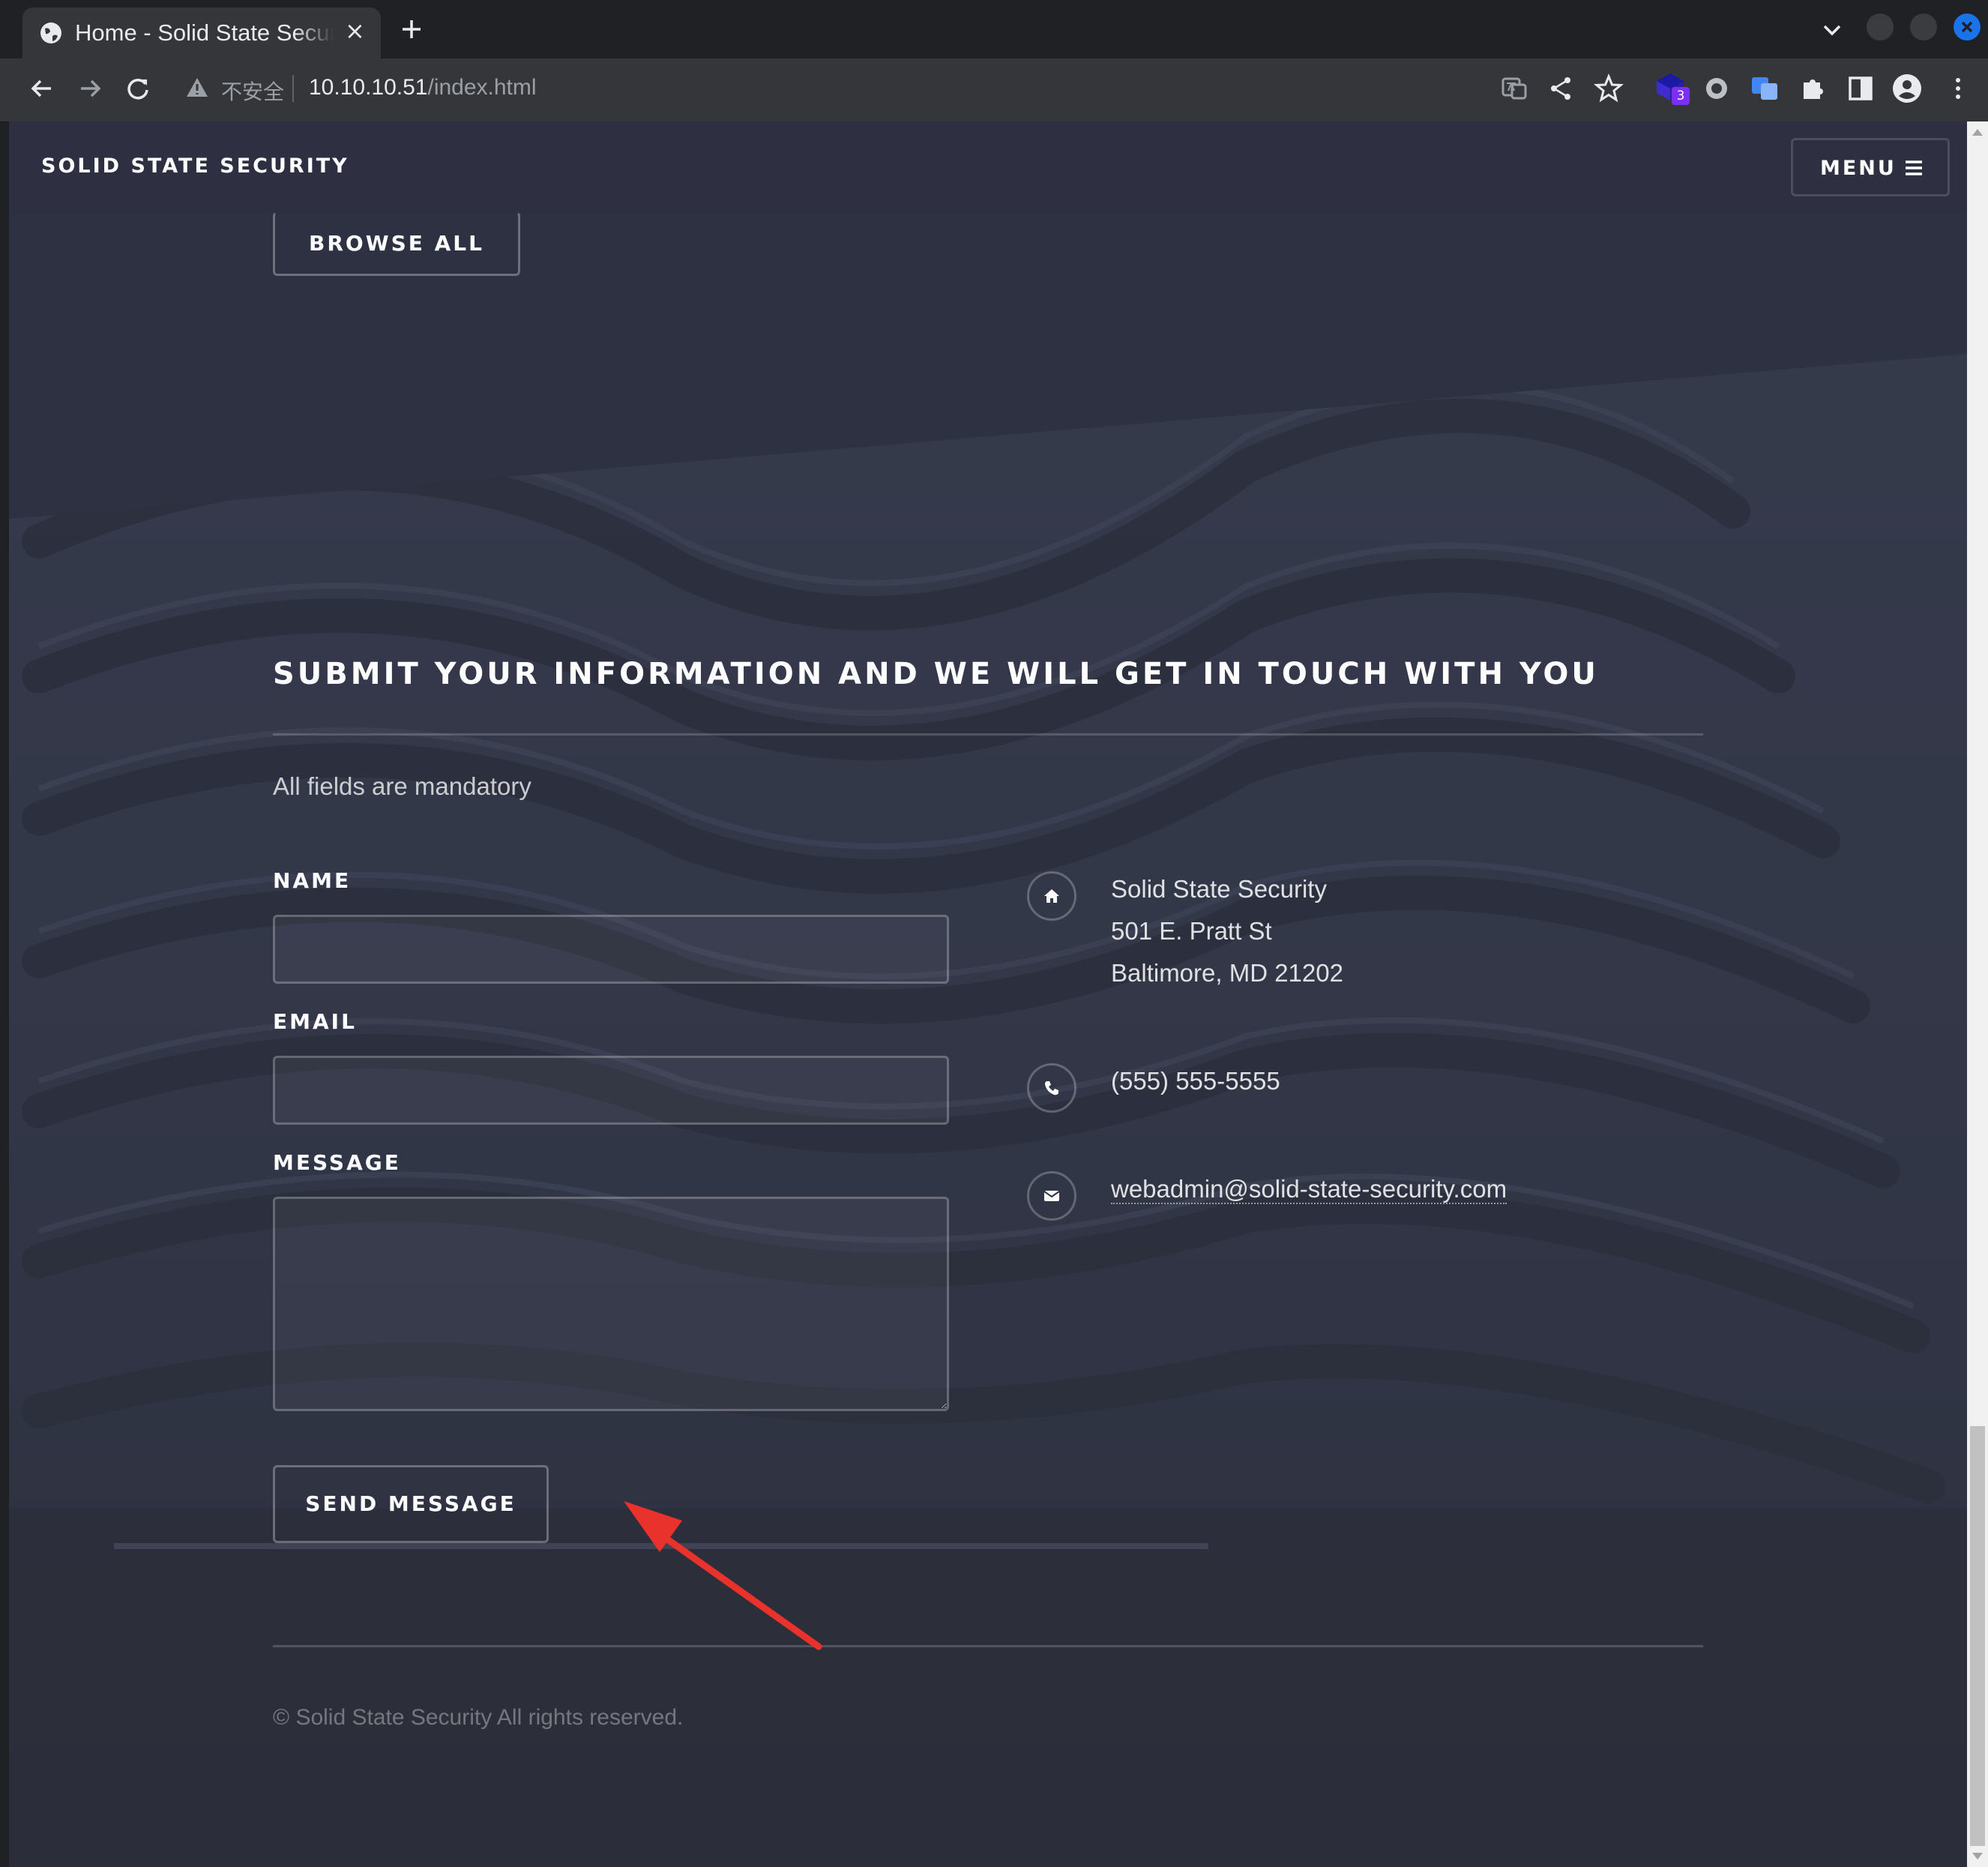 The width and height of the screenshot is (1988, 1867). What do you see at coordinates (988, 1646) in the screenshot?
I see `footer-divider` at bounding box center [988, 1646].